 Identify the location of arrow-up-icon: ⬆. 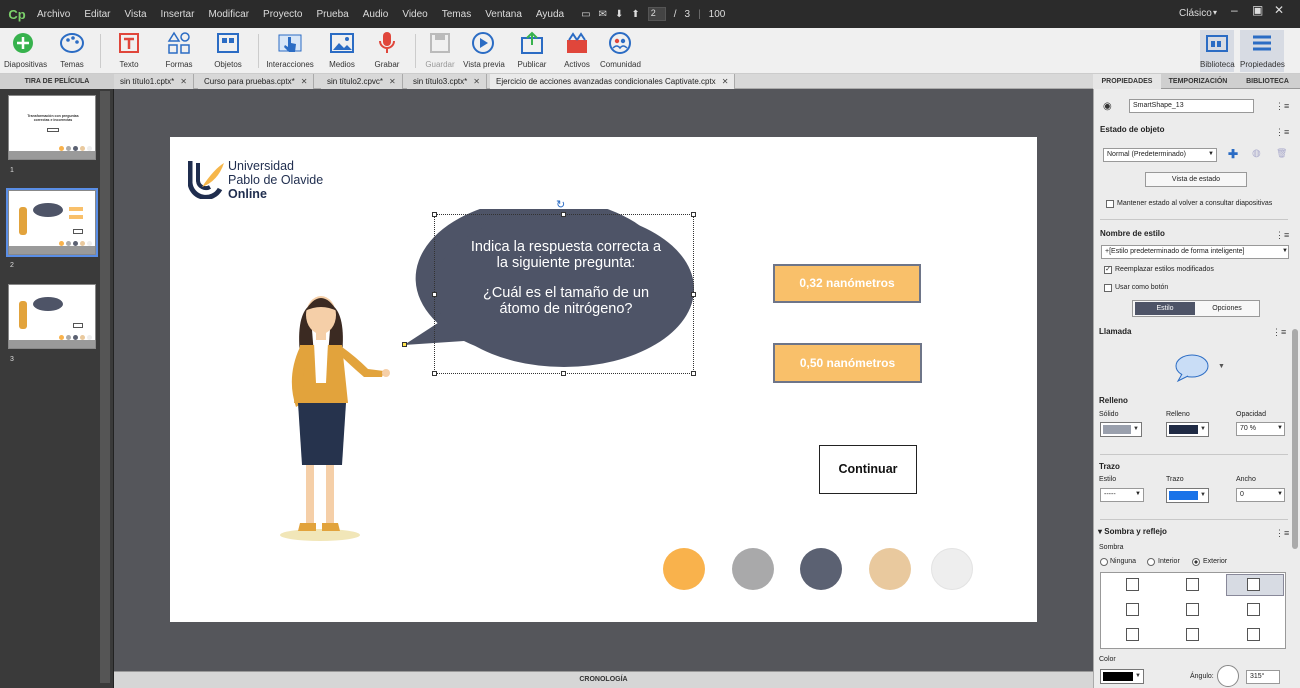
(635, 14).